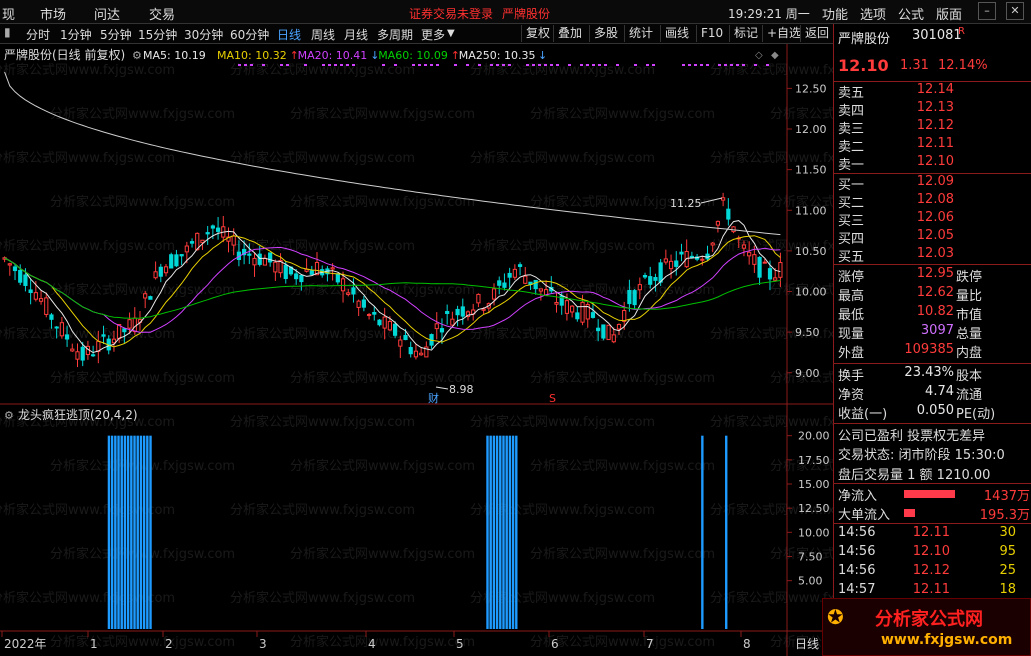 Image resolution: width=1031 pixels, height=656 pixels. I want to click on bid-row: 买一 12.09, so click(932, 183).